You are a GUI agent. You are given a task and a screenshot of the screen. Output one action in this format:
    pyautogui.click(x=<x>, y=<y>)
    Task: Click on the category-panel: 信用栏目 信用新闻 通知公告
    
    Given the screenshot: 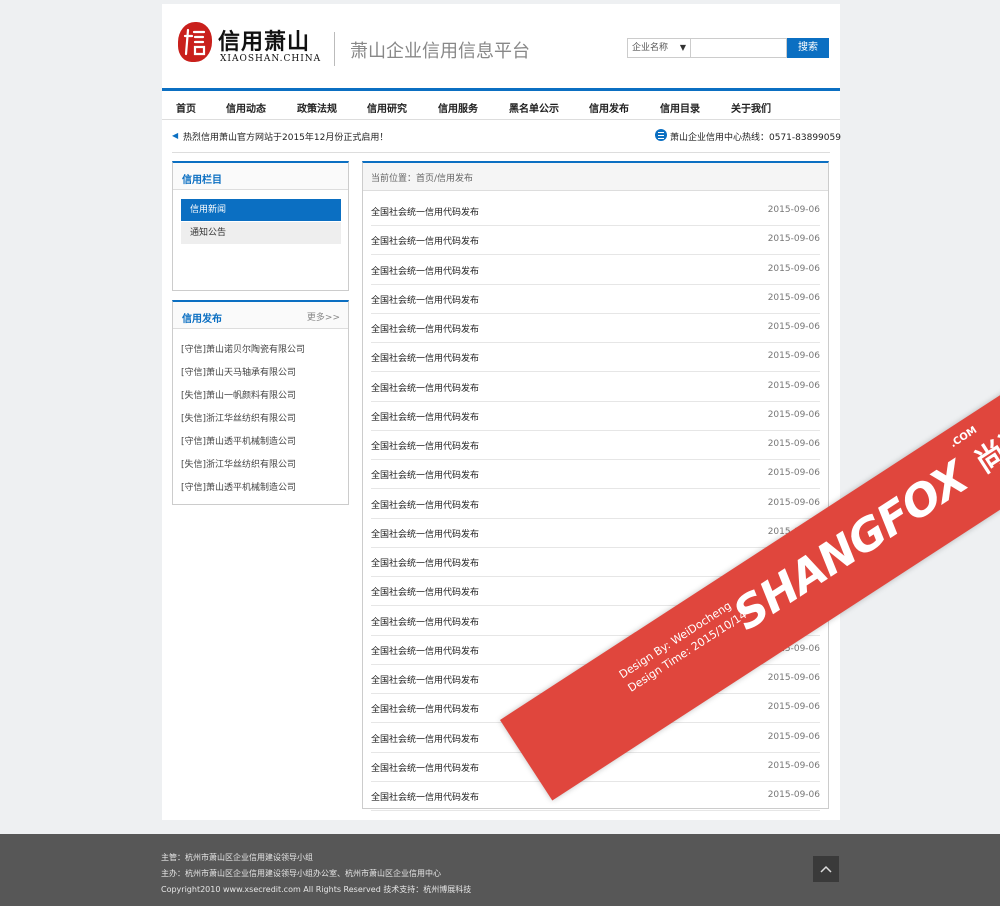 What is the action you would take?
    pyautogui.click(x=260, y=226)
    